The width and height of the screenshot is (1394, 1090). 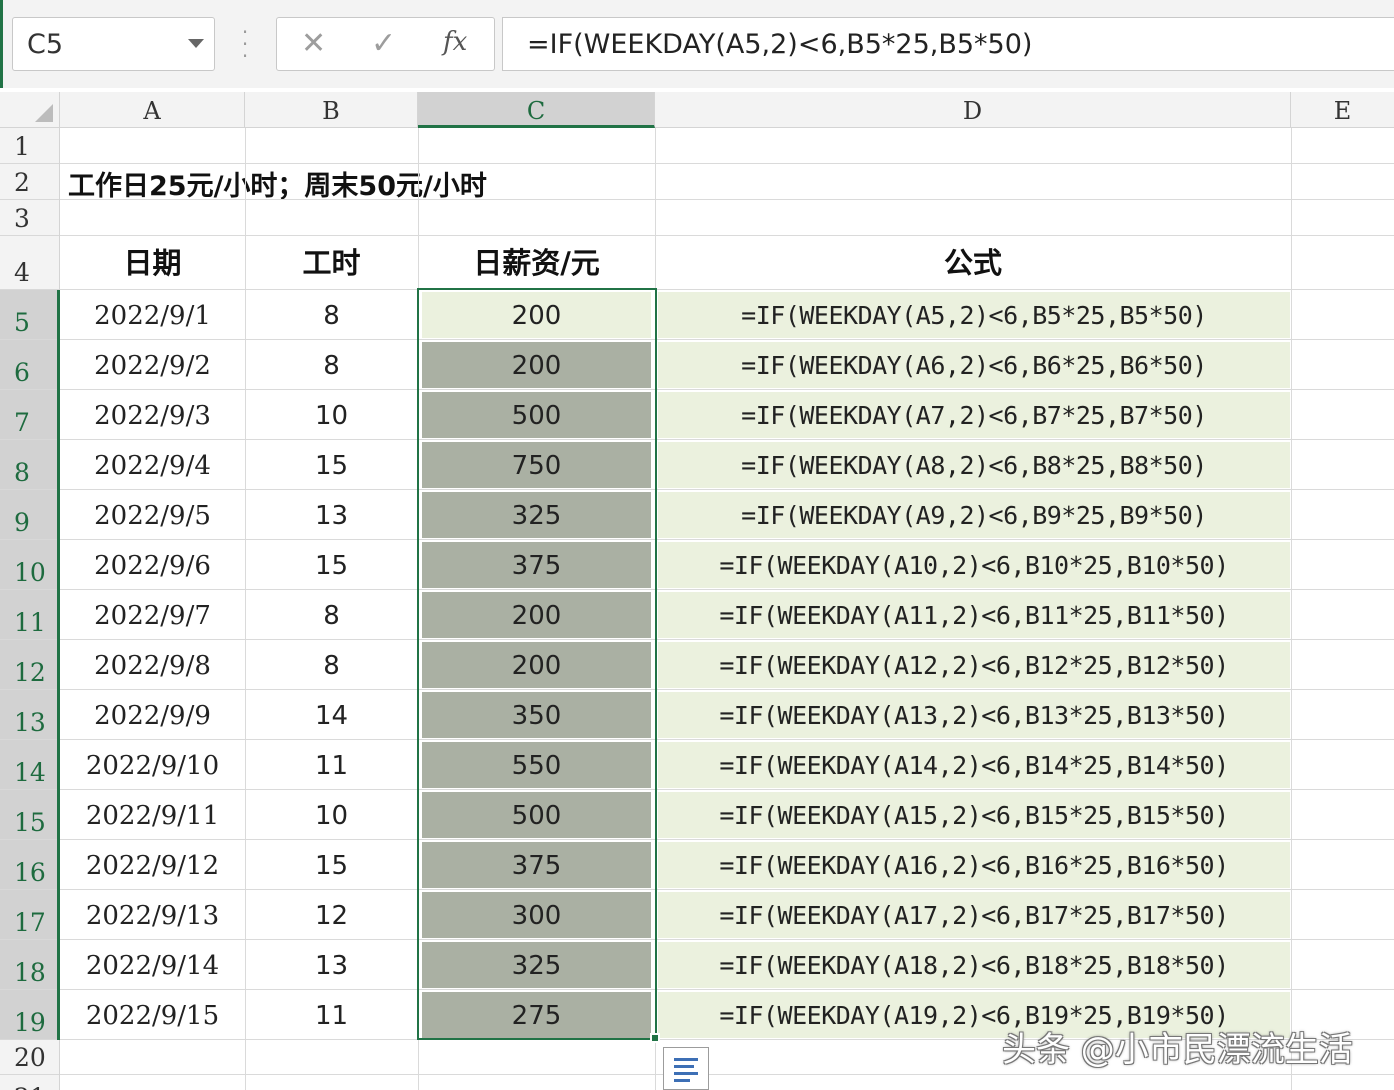 What do you see at coordinates (655, 1038) in the screenshot?
I see `fill-handle` at bounding box center [655, 1038].